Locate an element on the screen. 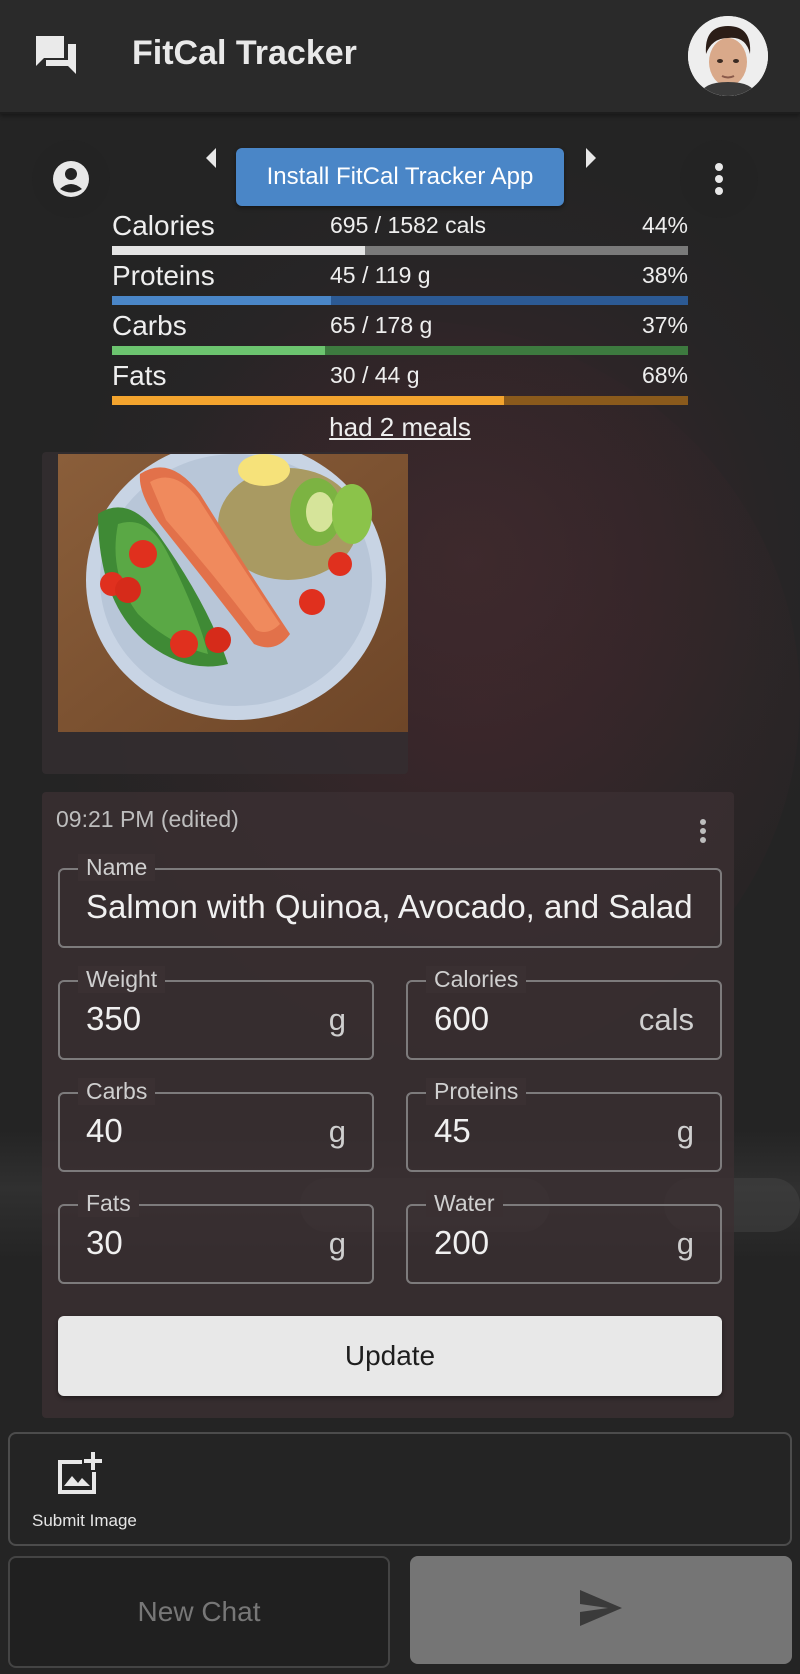 The image size is (800, 1674). field-value: 200 is located at coordinates (461, 1243).